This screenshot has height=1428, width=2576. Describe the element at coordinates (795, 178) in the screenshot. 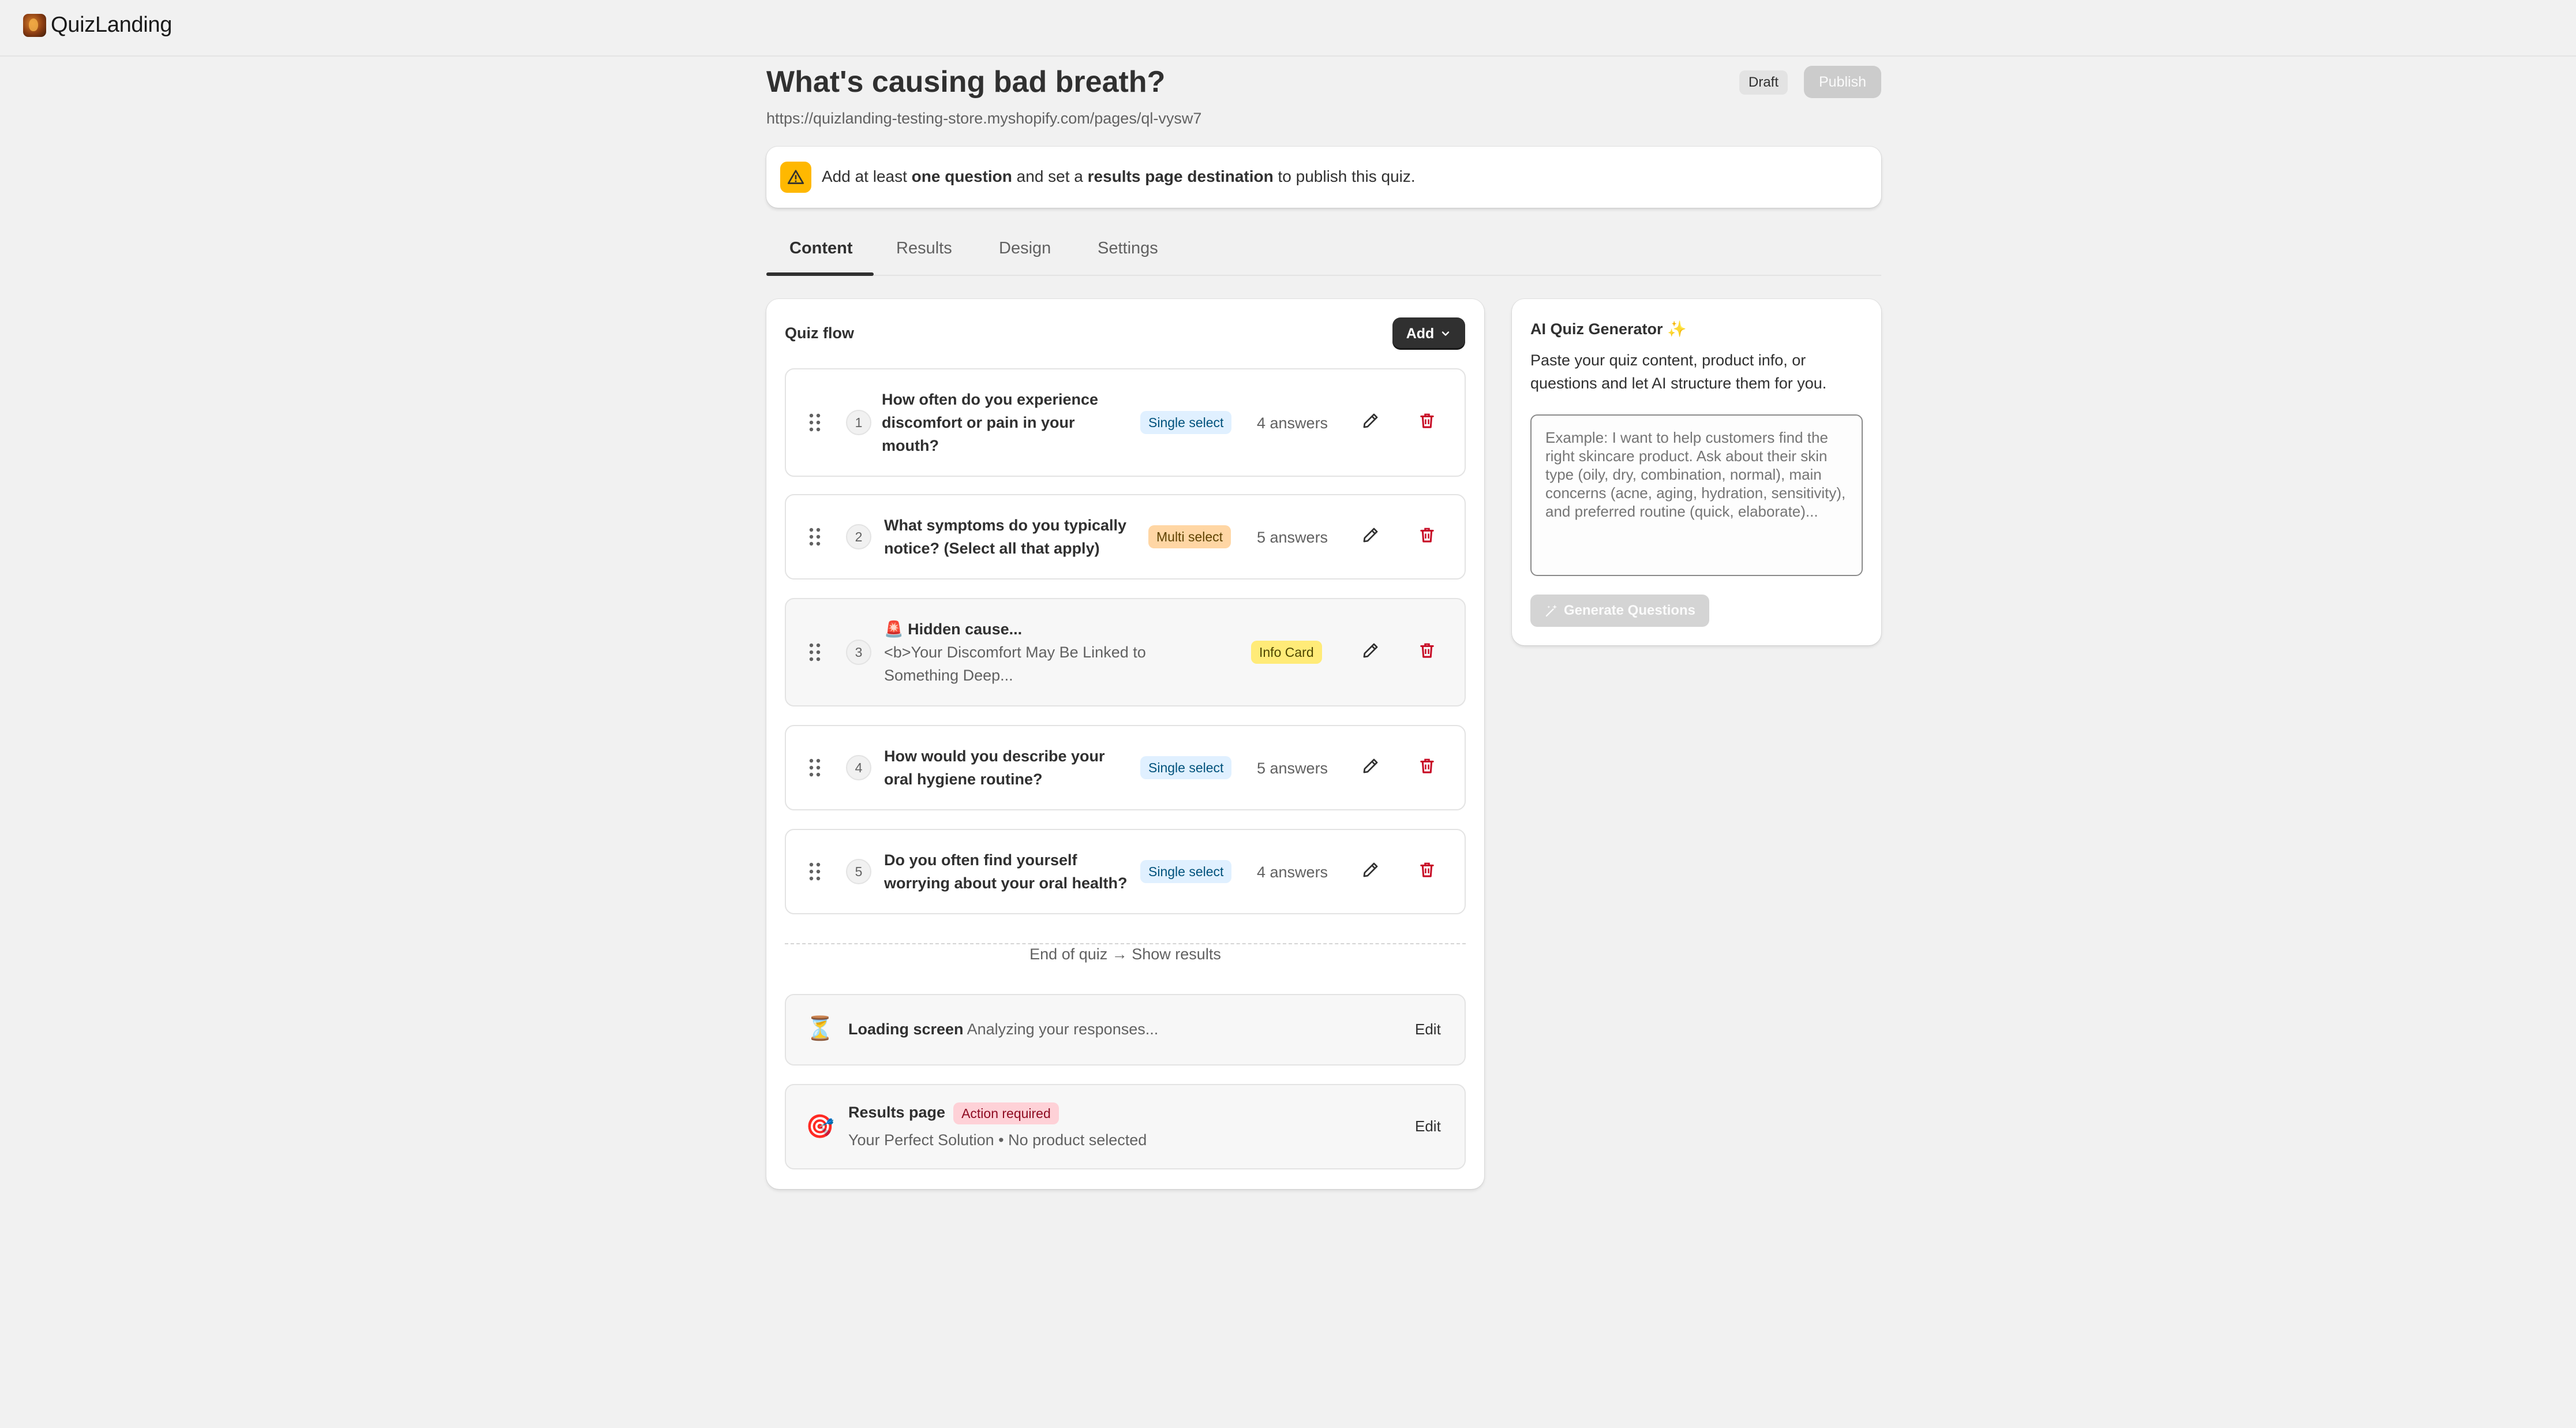

I see `warning-icon` at that location.